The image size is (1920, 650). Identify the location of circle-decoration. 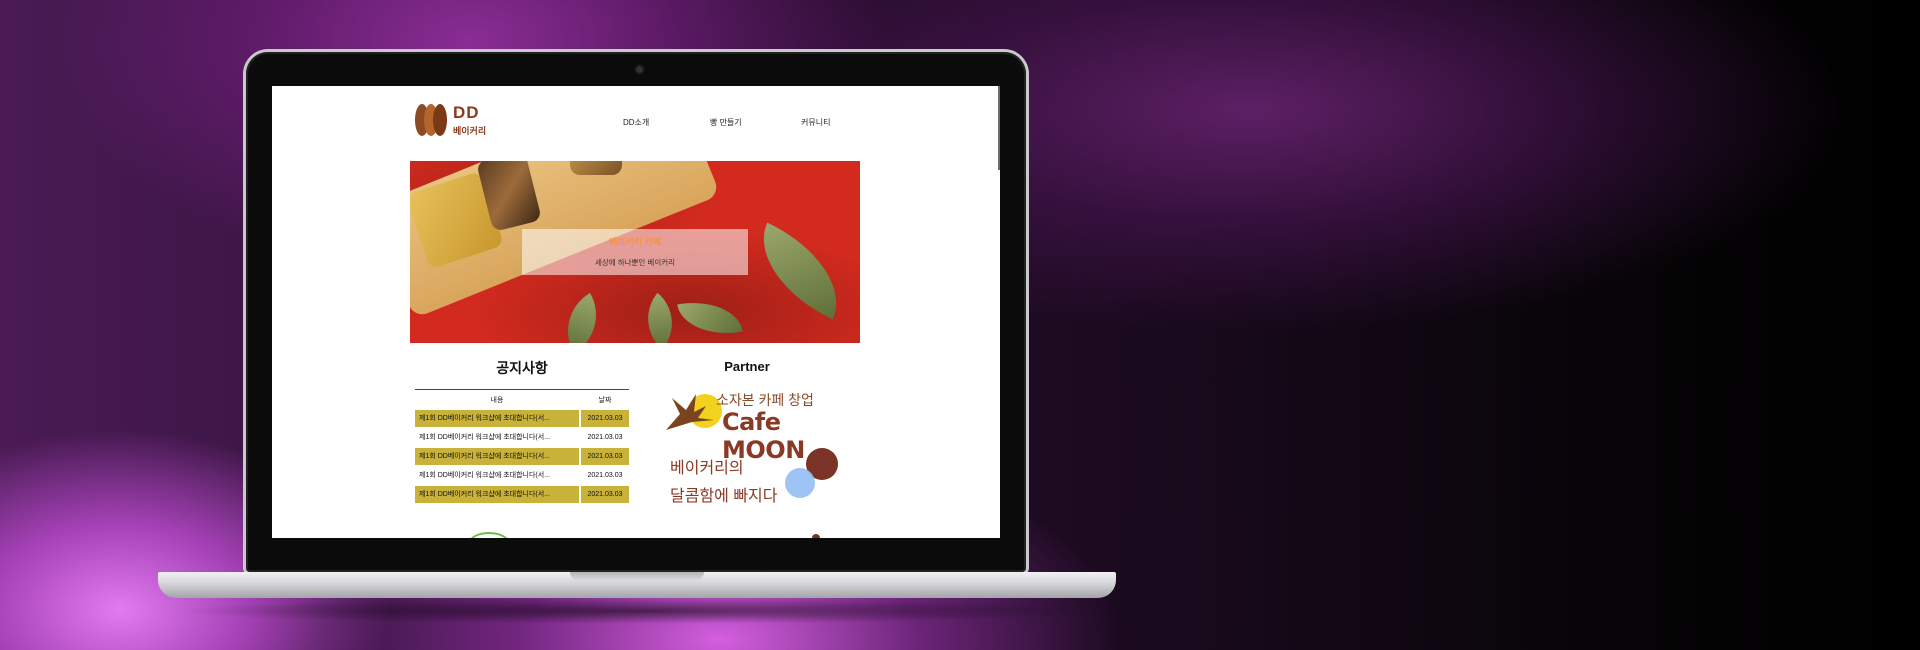
(800, 483).